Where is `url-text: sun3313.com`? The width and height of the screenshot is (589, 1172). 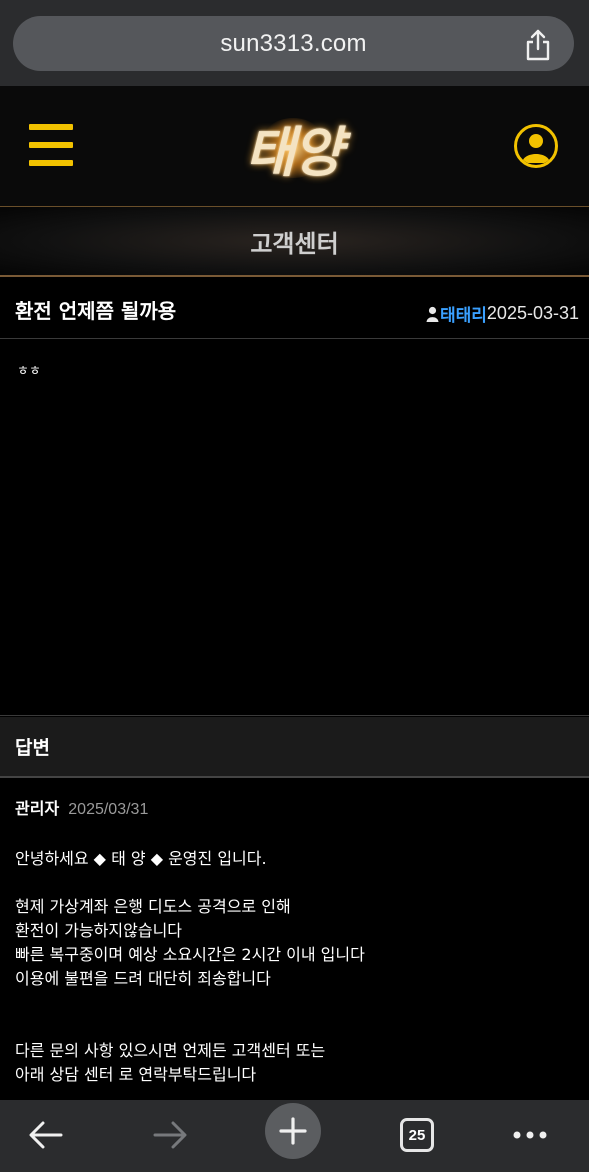
url-text: sun3313.com is located at coordinates (293, 44).